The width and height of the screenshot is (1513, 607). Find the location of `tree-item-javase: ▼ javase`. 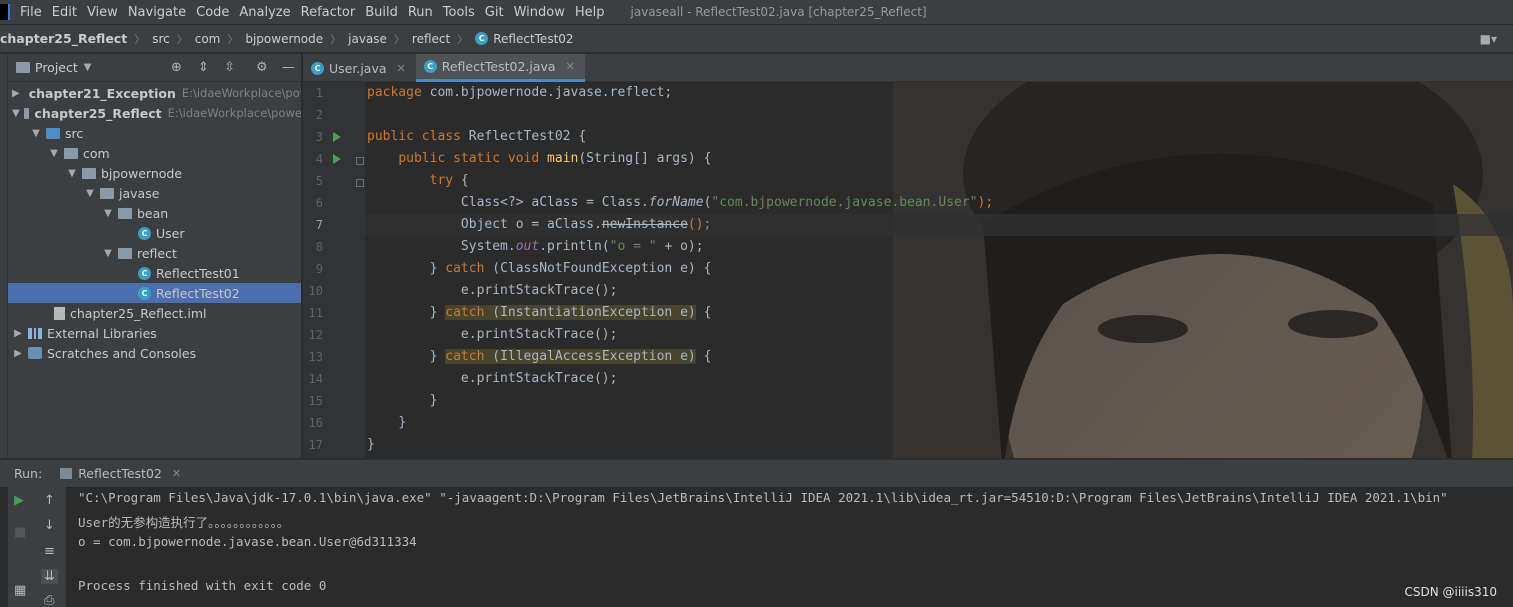

tree-item-javase: ▼ javase is located at coordinates (154, 193).